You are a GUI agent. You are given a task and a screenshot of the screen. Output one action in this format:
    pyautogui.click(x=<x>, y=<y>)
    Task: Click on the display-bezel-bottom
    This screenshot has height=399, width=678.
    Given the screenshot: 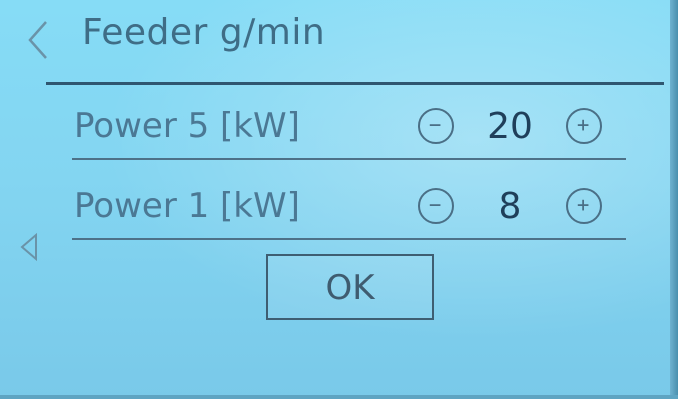 What is the action you would take?
    pyautogui.click(x=339, y=397)
    